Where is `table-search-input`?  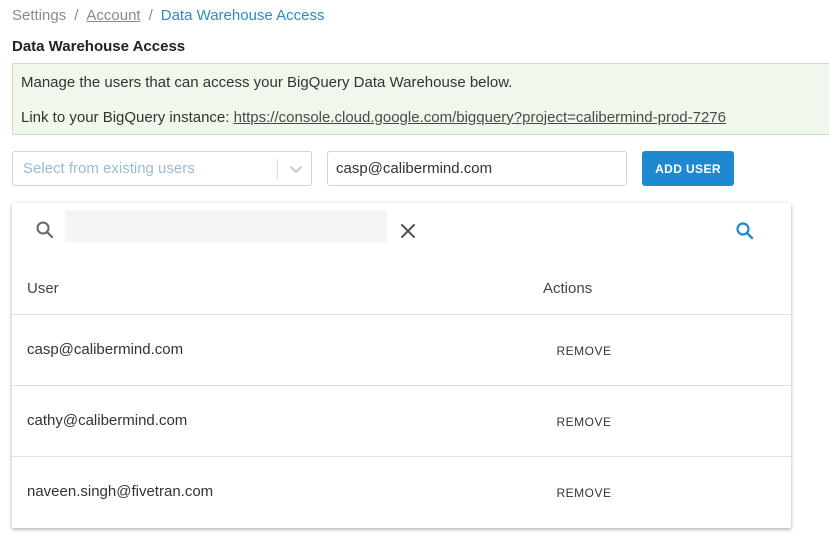
table-search-input is located at coordinates (226, 226).